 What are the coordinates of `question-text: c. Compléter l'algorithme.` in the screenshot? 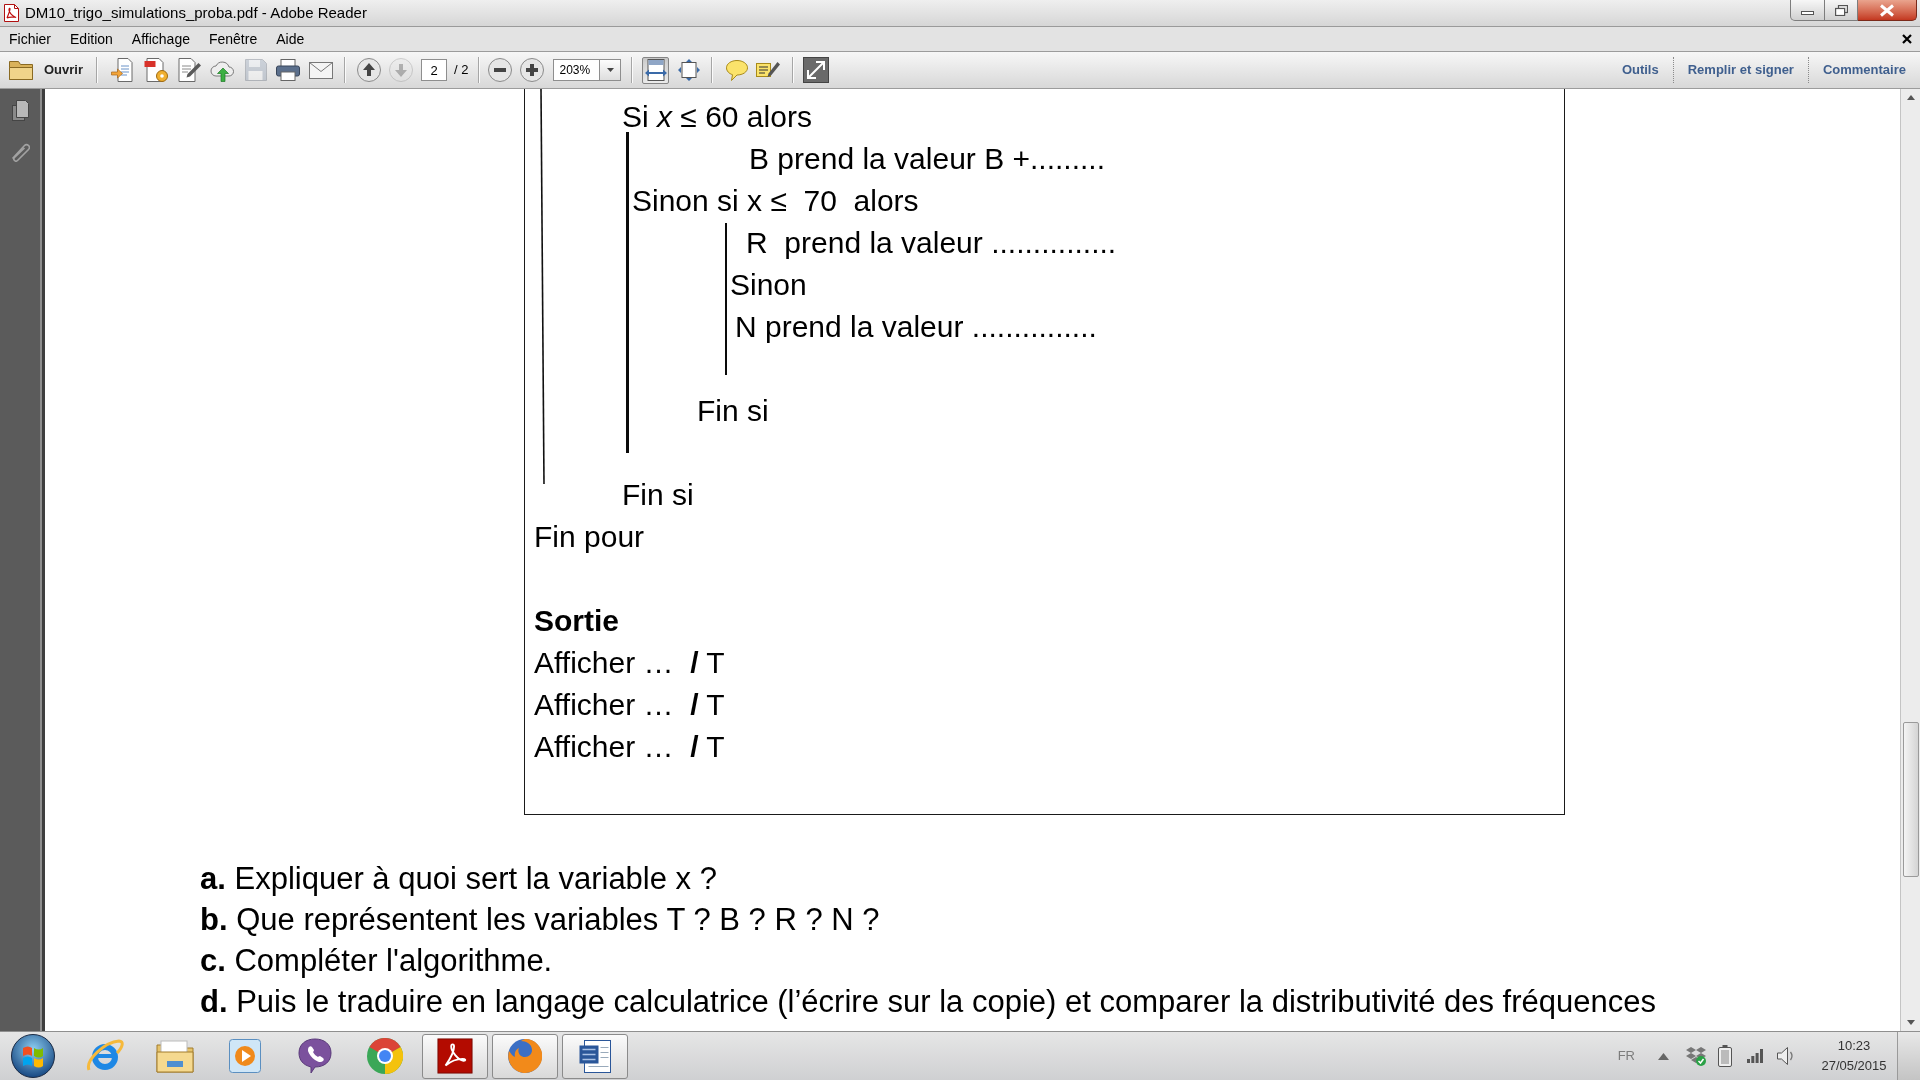 It's located at (376, 961).